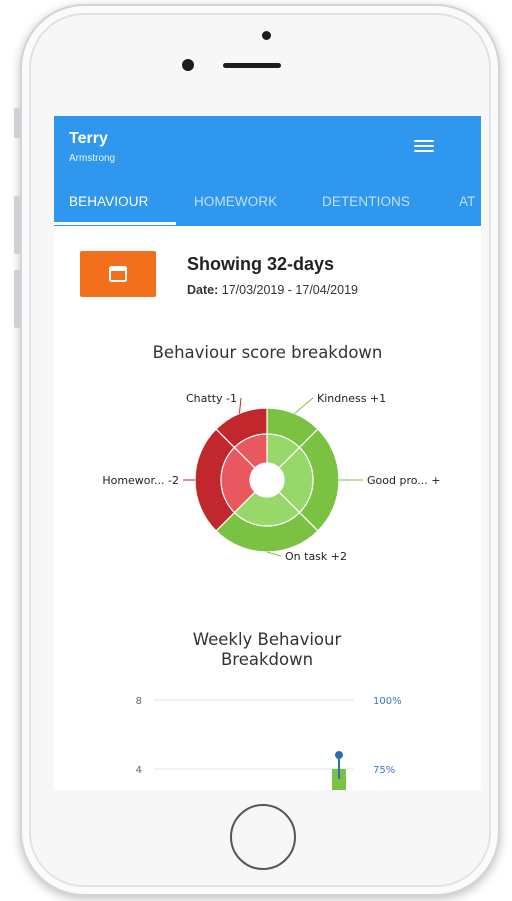  What do you see at coordinates (139, 701) in the screenshot?
I see `y-tick-left: 8` at bounding box center [139, 701].